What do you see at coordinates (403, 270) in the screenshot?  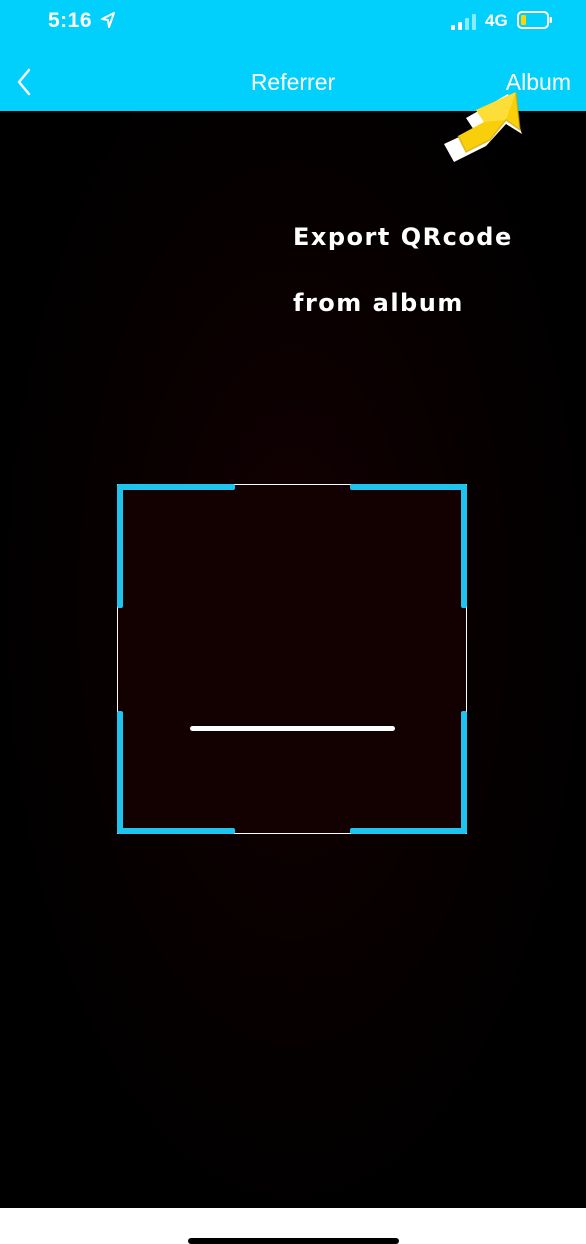 I see `album-export-hint: Export QRcode from album` at bounding box center [403, 270].